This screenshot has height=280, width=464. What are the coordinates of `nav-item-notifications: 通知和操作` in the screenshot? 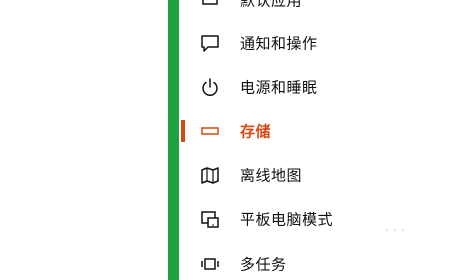 It's located at (321, 43).